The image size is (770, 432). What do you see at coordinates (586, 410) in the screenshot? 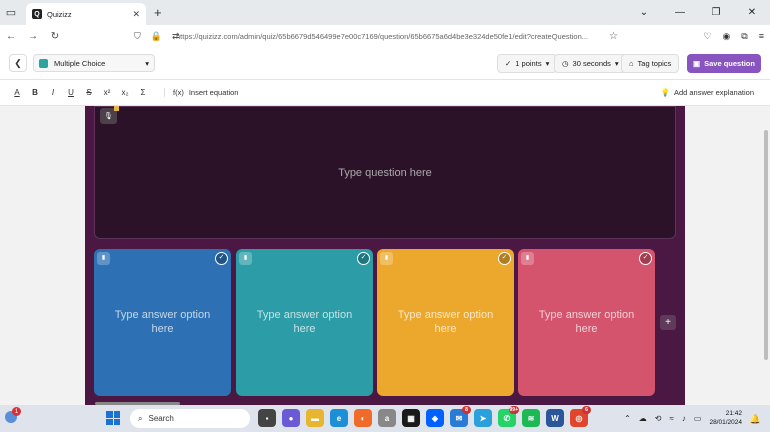
I see `chrome-badge: 6` at bounding box center [586, 410].